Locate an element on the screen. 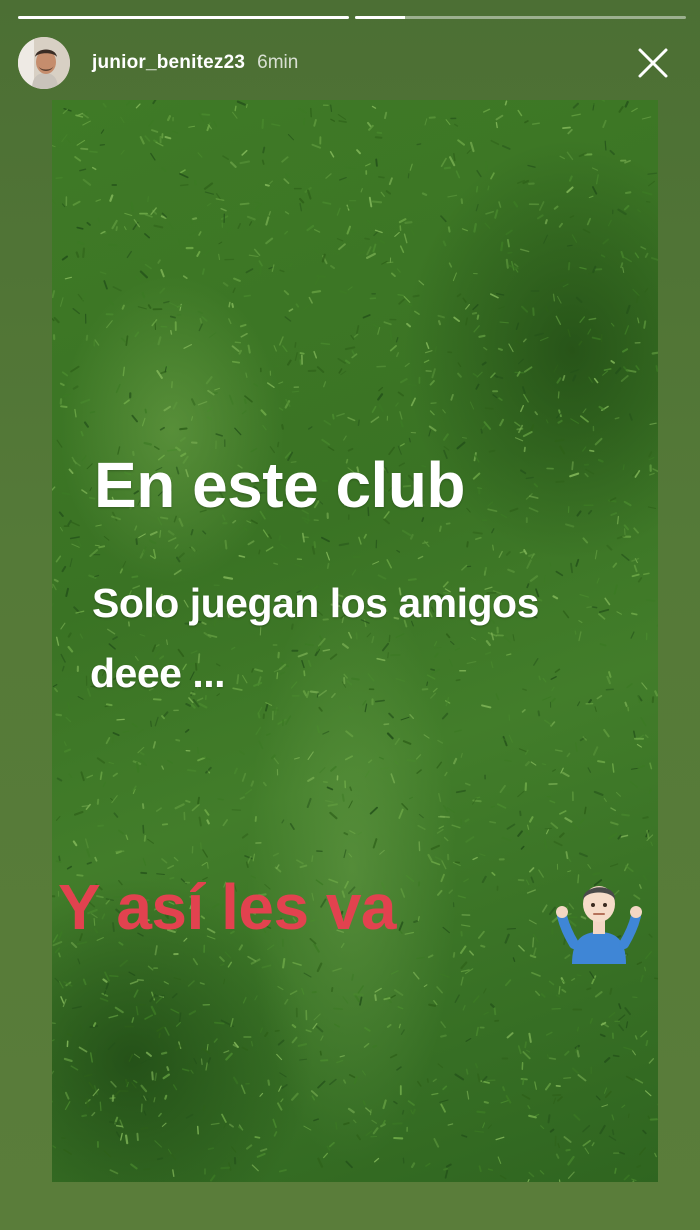 The image size is (700, 1230). profile-photo is located at coordinates (44, 63).